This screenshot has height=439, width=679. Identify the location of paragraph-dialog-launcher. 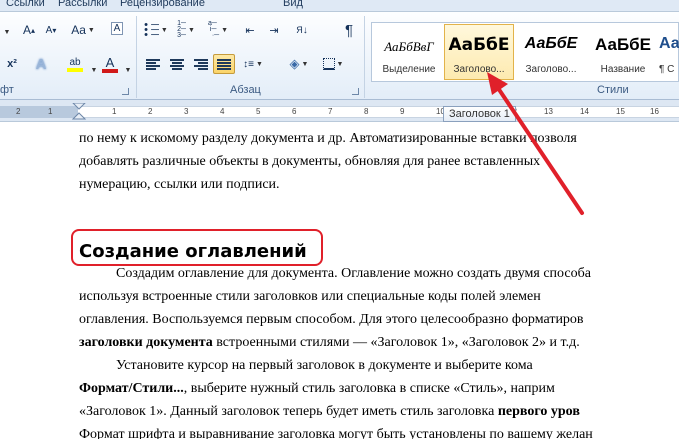
(355, 91).